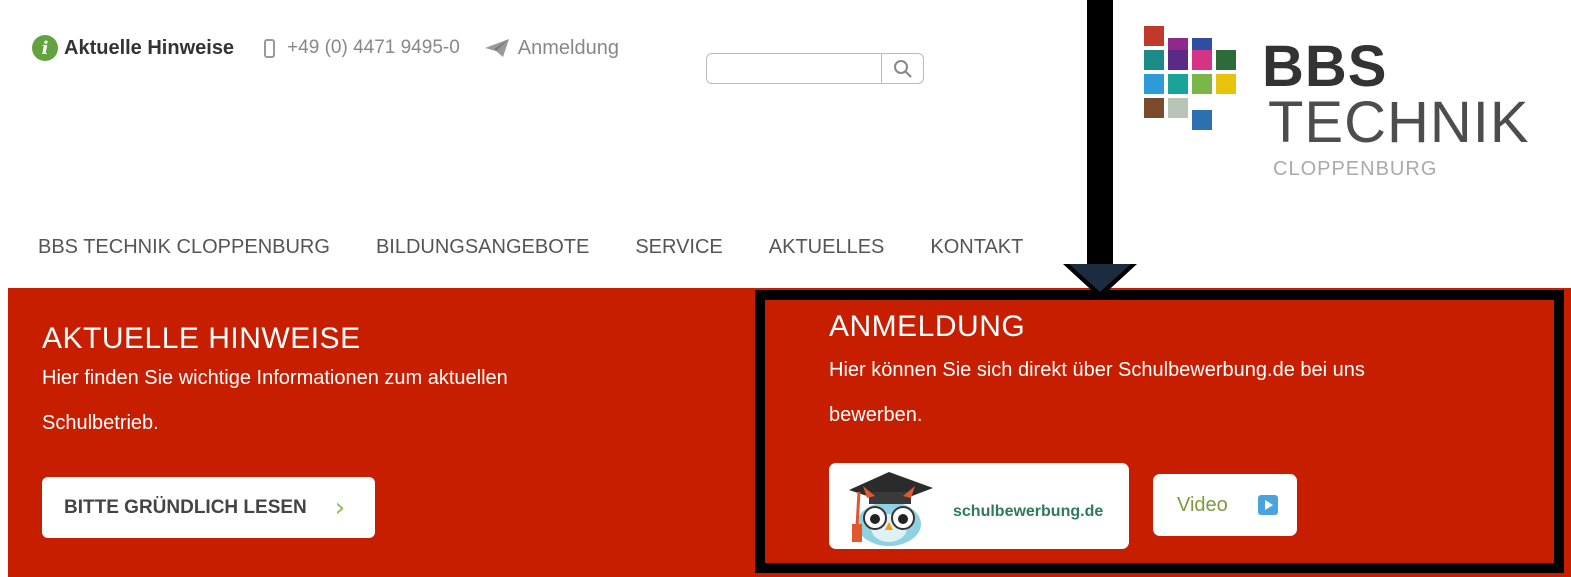 This screenshot has width=1571, height=577. I want to click on anmeldung-link: Anmeldung, so click(551, 48).